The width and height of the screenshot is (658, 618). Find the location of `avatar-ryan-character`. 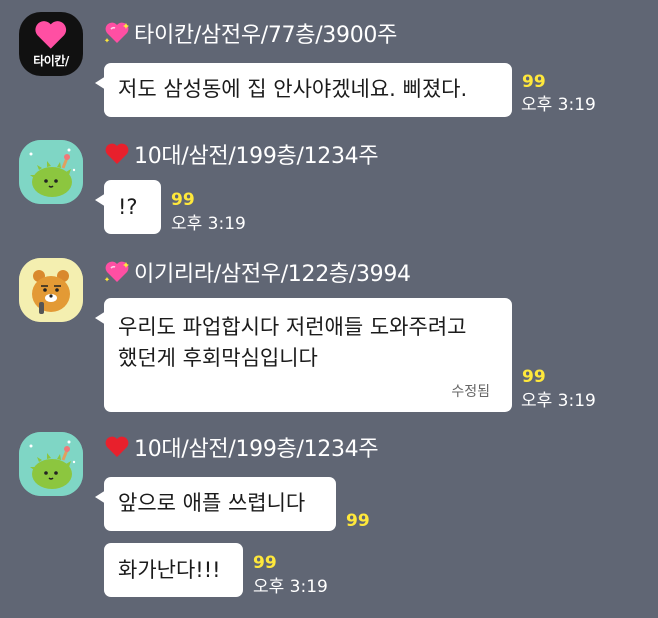

avatar-ryan-character is located at coordinates (51, 290).